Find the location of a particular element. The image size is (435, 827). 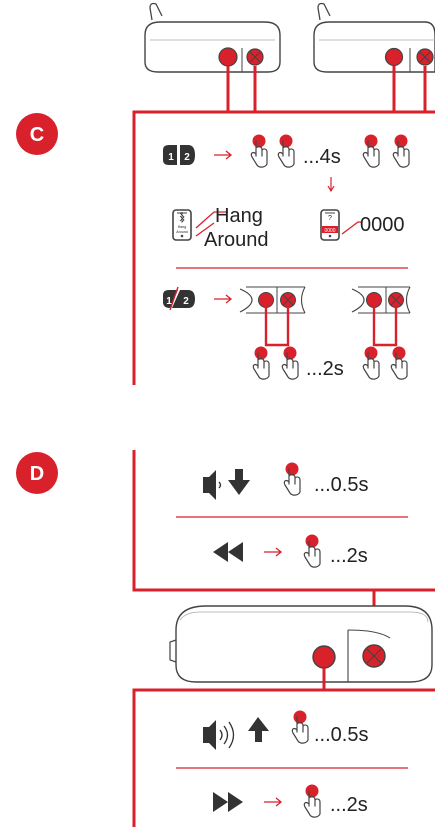

volume-down-step: ...0.5s is located at coordinates (285, 480).